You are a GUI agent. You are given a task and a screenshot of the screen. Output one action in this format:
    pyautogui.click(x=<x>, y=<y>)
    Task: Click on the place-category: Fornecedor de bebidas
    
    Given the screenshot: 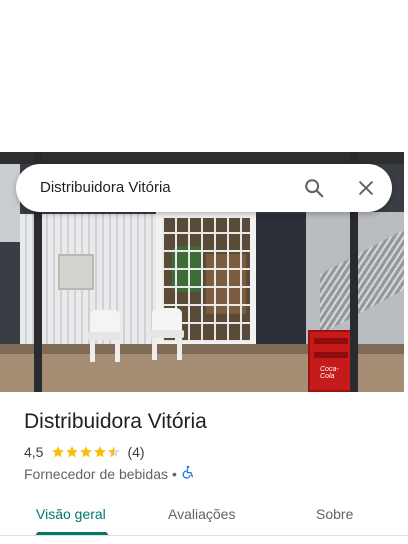 What is the action you would take?
    pyautogui.click(x=96, y=473)
    